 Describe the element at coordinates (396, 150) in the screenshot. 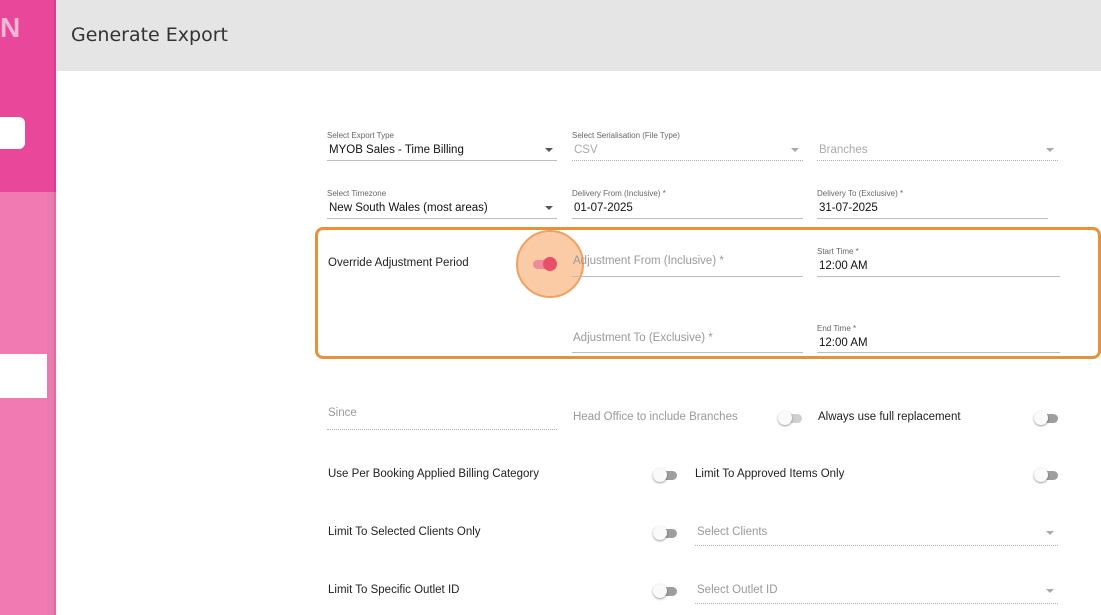

I see `export-type-value: MYOB Sales - Time Billing` at that location.